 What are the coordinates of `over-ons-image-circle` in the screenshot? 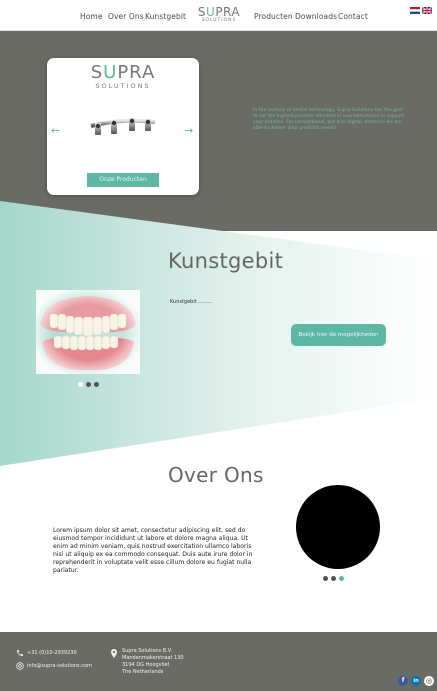 It's located at (338, 527).